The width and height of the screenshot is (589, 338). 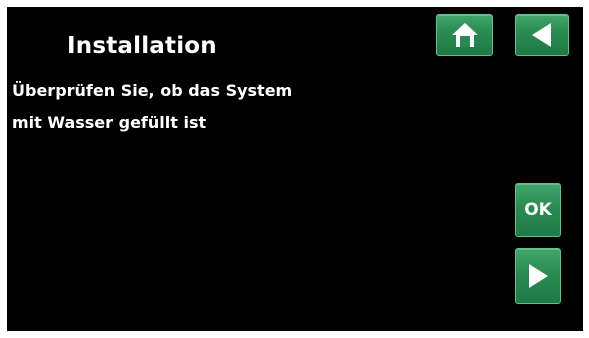 I want to click on page-title: Installation, so click(x=142, y=46).